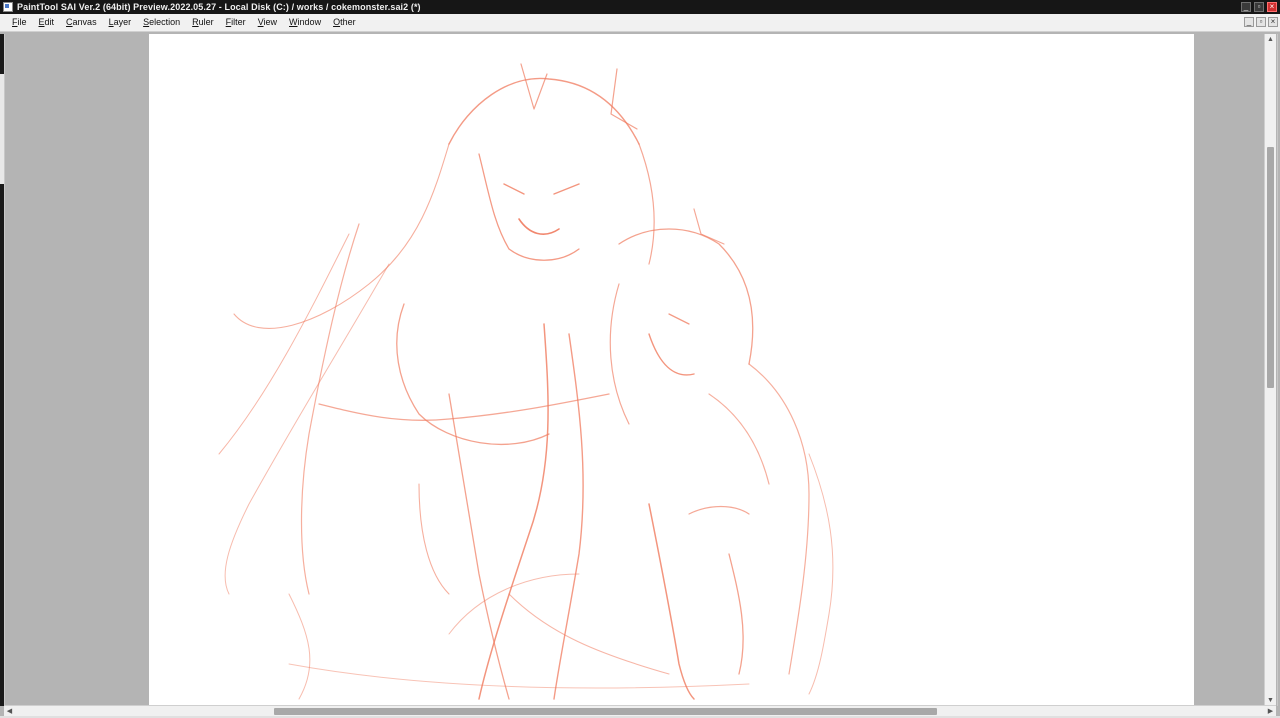  Describe the element at coordinates (236, 22) in the screenshot. I see `menu-filter: Filter` at that location.